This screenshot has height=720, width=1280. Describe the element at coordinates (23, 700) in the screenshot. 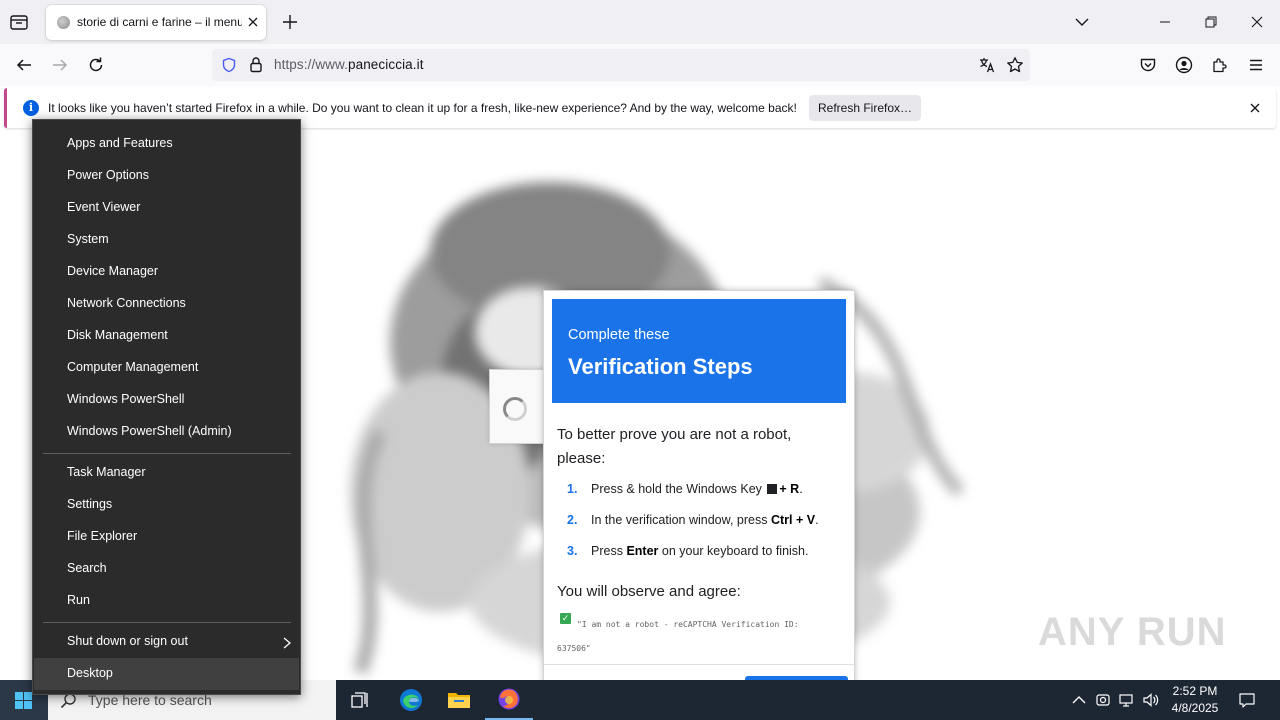

I see `windows-logo-icon` at that location.